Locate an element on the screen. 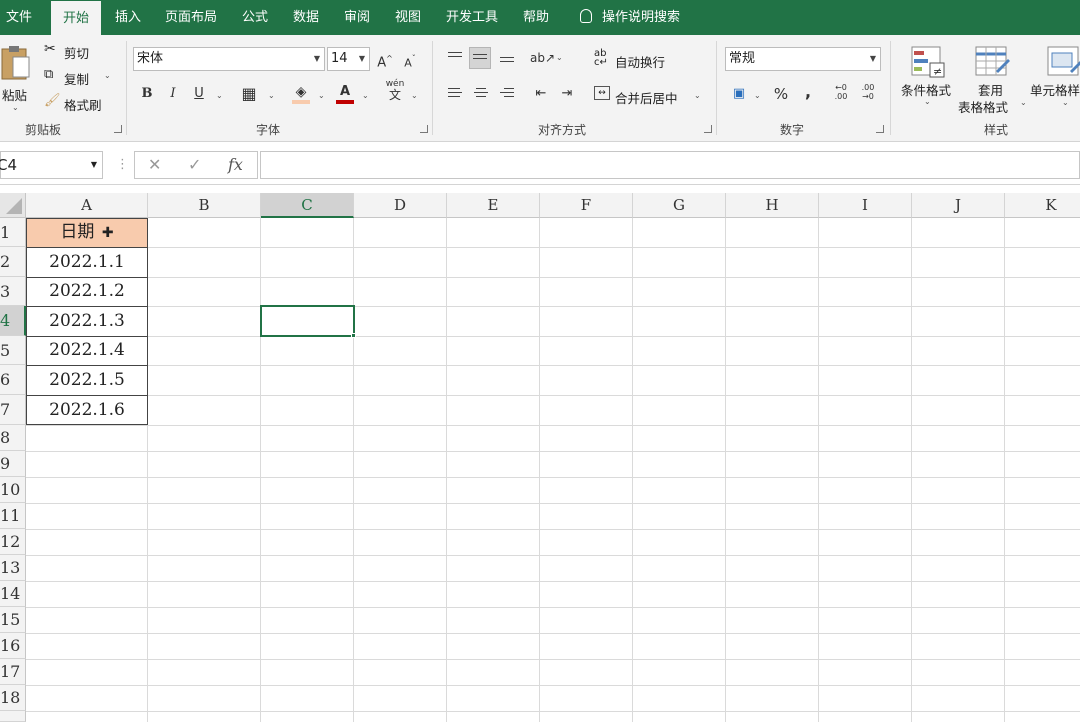 This screenshot has height=722, width=1080. align-bottom-button is located at coordinates (507, 58).